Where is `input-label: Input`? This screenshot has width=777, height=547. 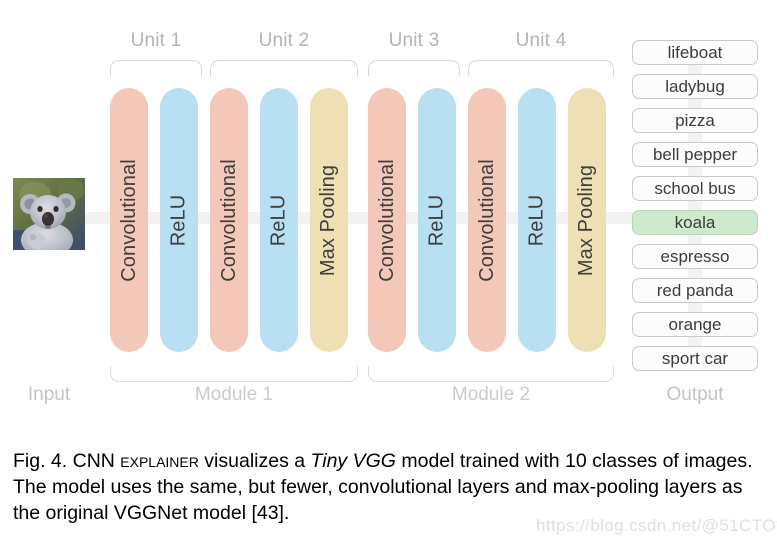 input-label: Input is located at coordinates (49, 394).